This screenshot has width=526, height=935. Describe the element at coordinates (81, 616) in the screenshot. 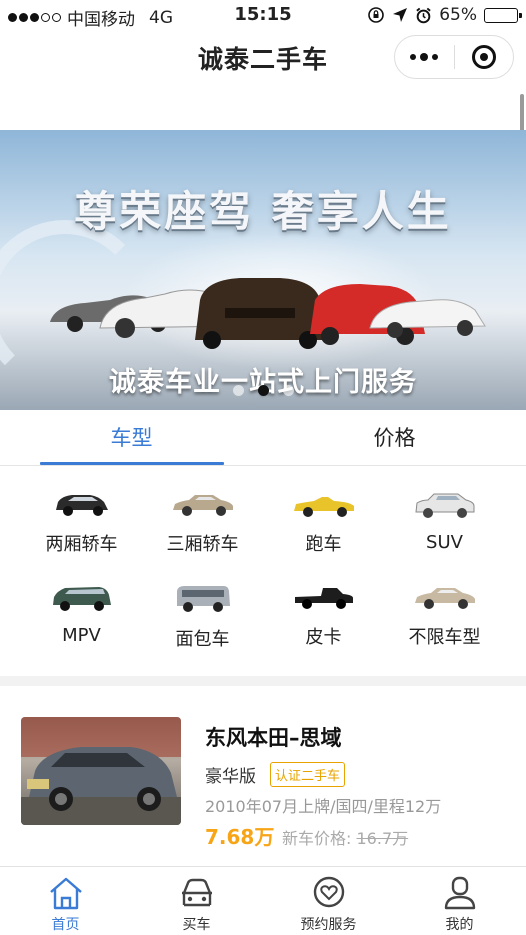

I see `category-mpv: MPV` at that location.